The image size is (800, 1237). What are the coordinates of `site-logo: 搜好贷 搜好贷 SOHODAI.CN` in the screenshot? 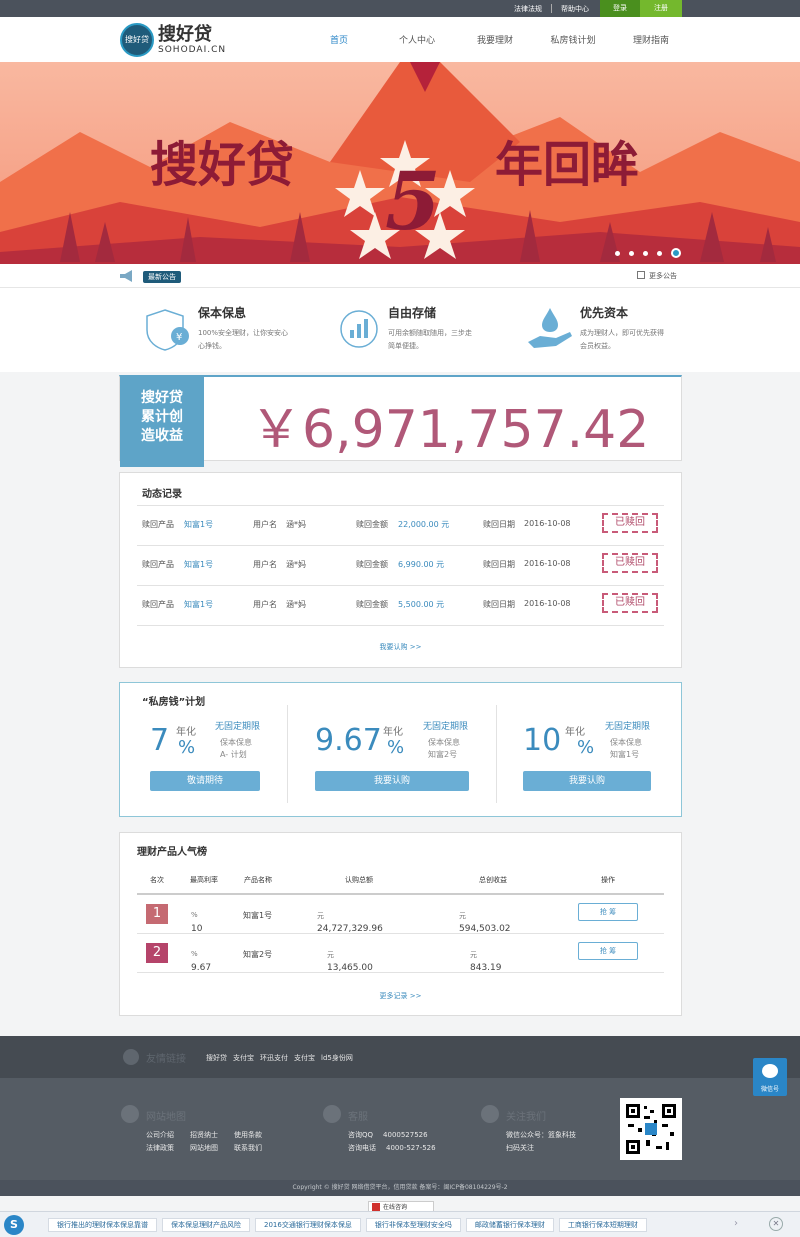 It's located at (173, 40).